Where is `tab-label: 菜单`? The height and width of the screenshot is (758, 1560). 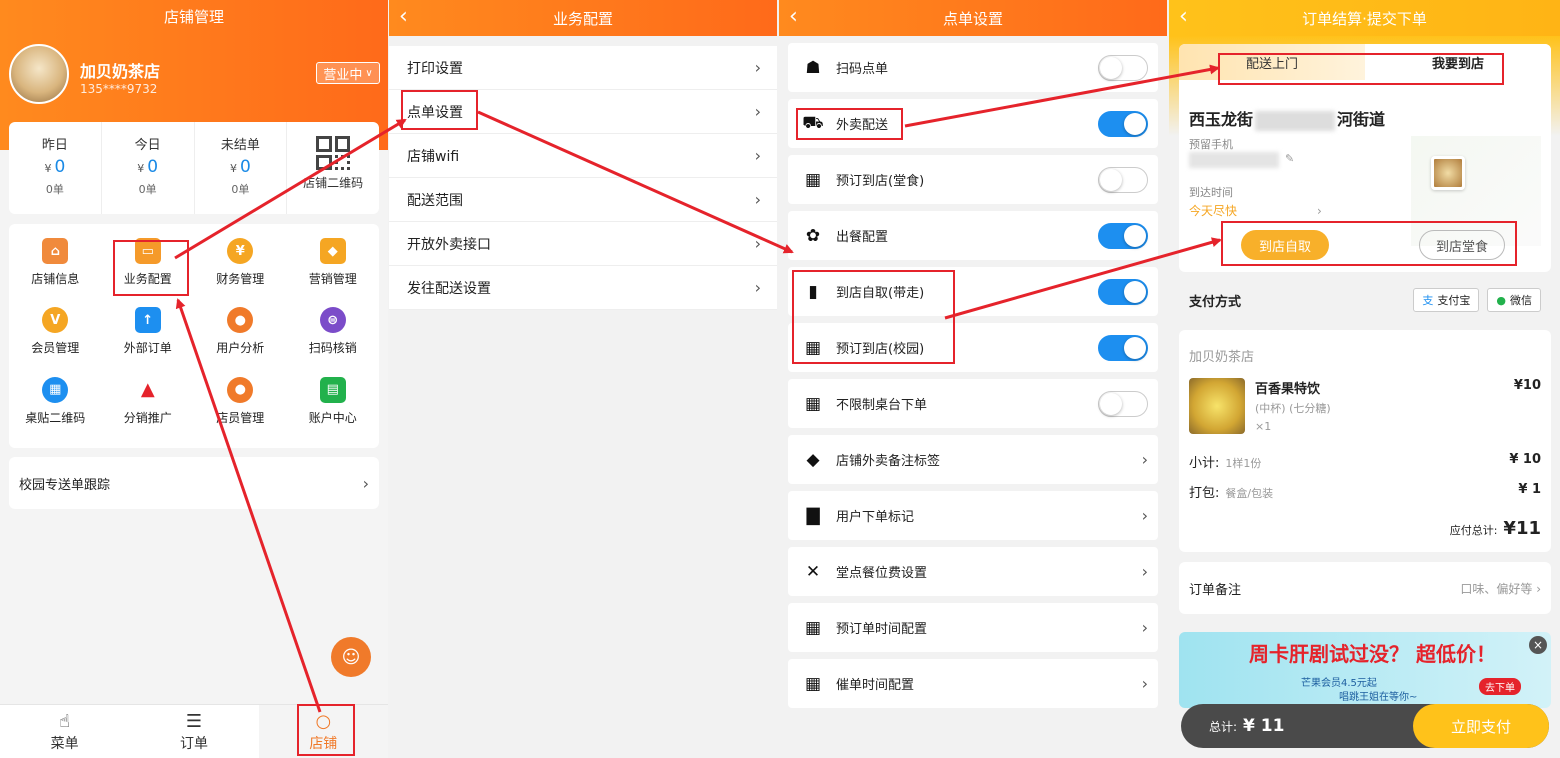
tab-label: 菜单 is located at coordinates (64, 744).